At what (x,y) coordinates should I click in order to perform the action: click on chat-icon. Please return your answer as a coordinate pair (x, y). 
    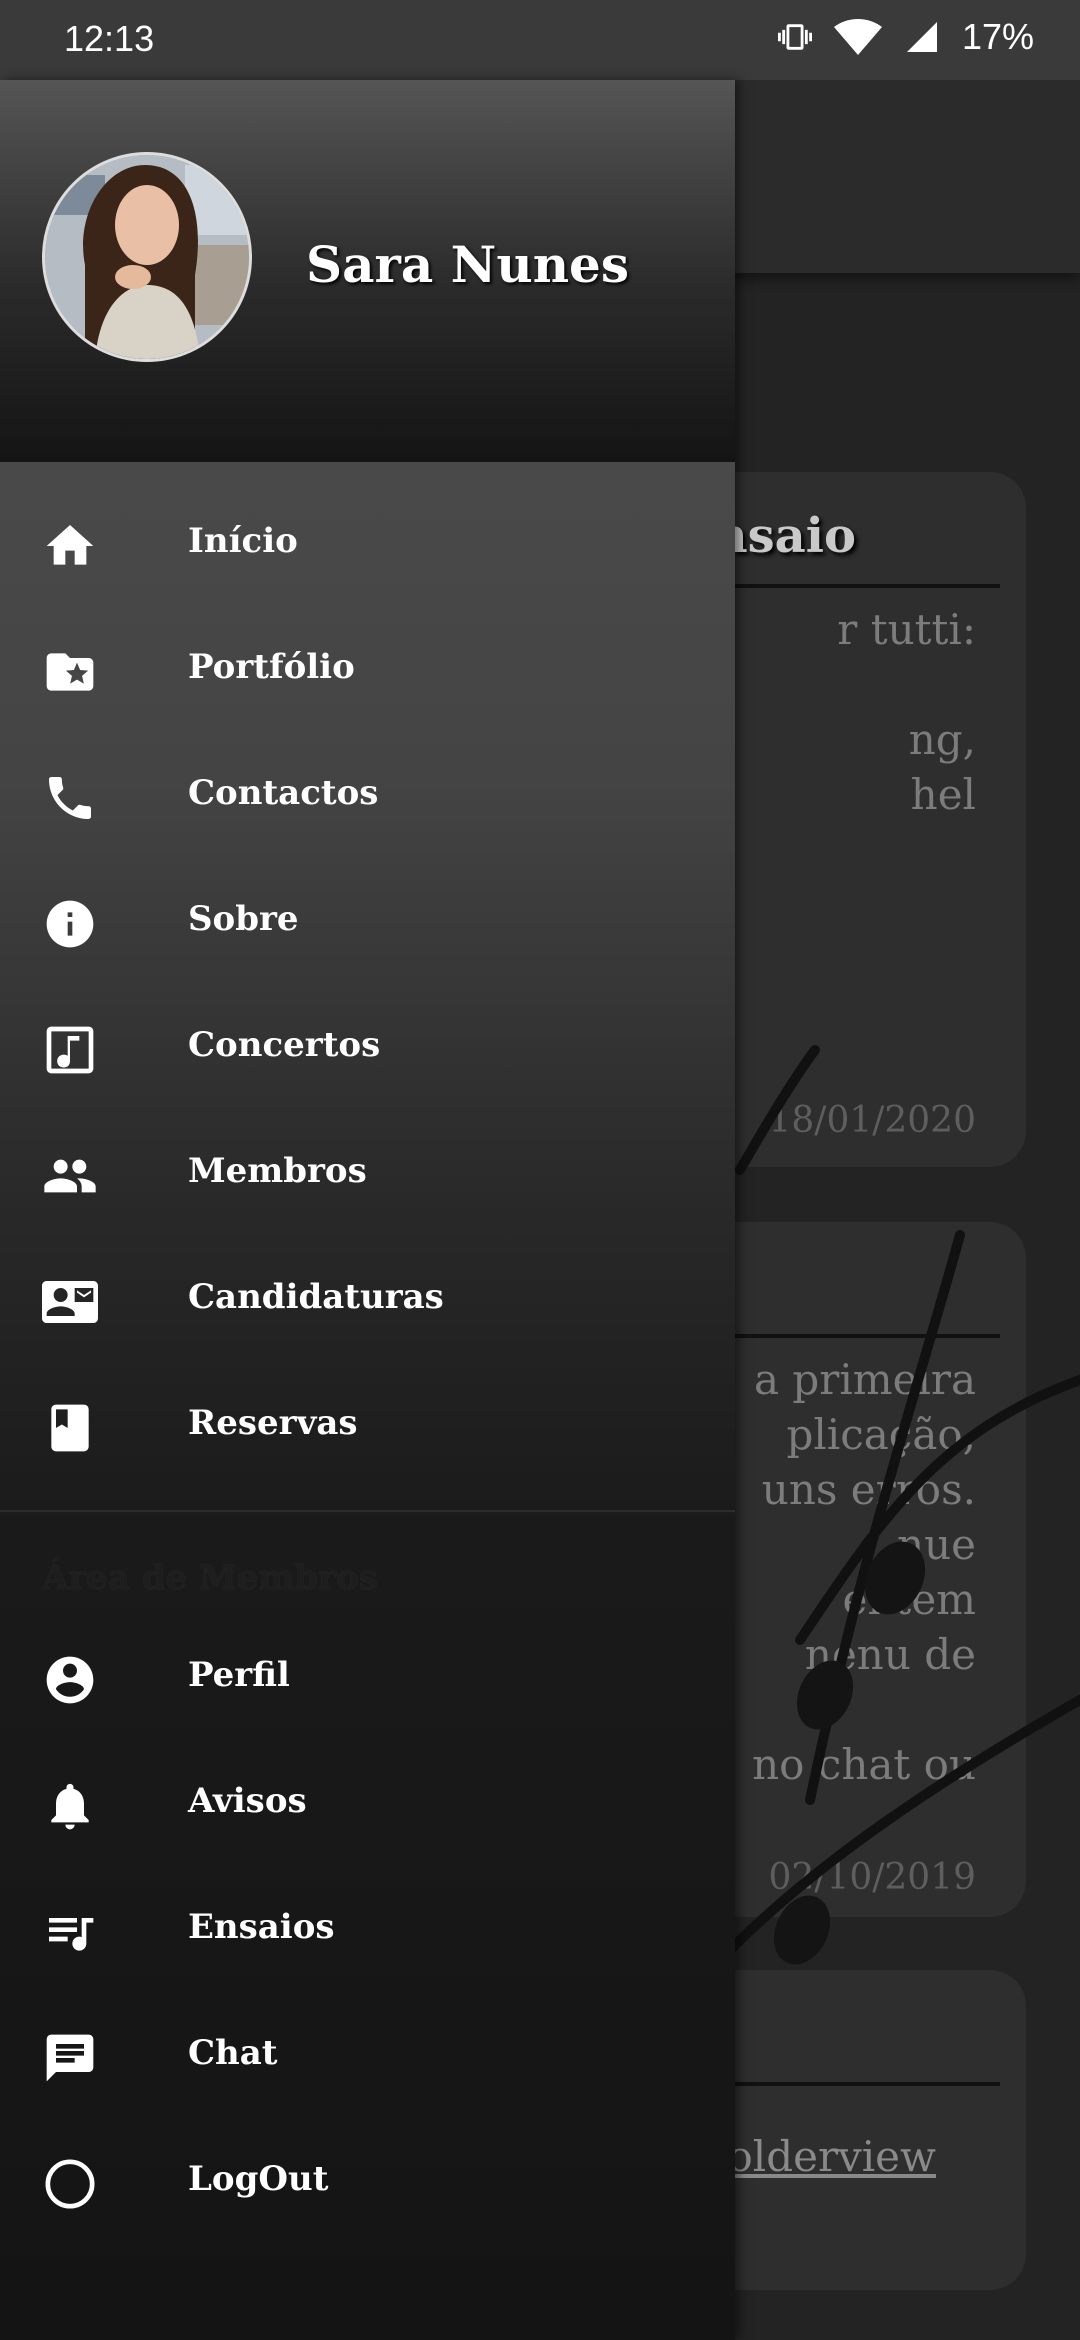
    Looking at the image, I should click on (70, 2058).